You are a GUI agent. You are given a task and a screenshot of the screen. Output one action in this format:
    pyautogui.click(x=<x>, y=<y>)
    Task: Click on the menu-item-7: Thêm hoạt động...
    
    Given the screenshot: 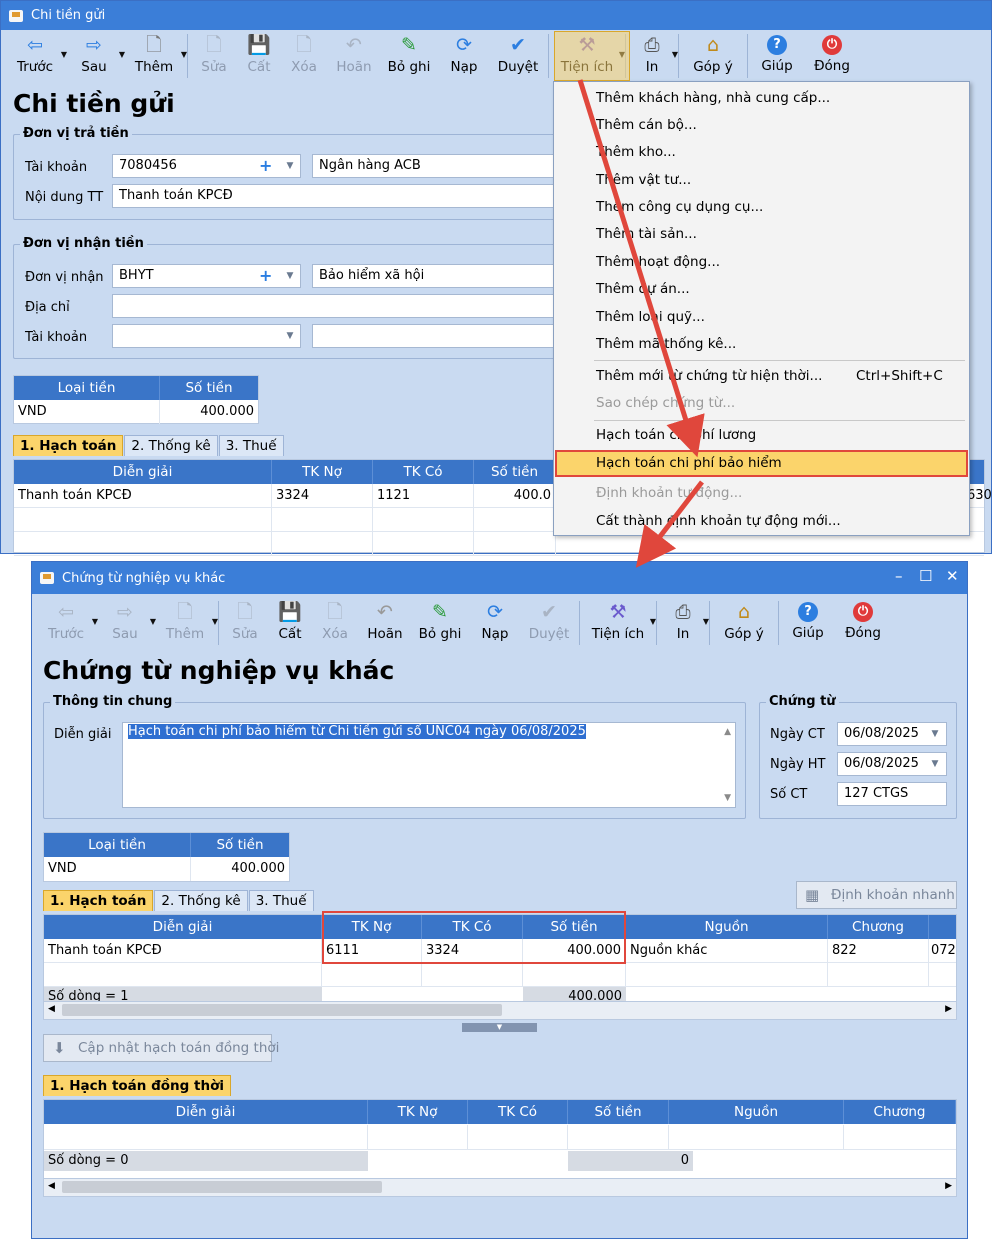 What is the action you would take?
    pyautogui.click(x=658, y=262)
    